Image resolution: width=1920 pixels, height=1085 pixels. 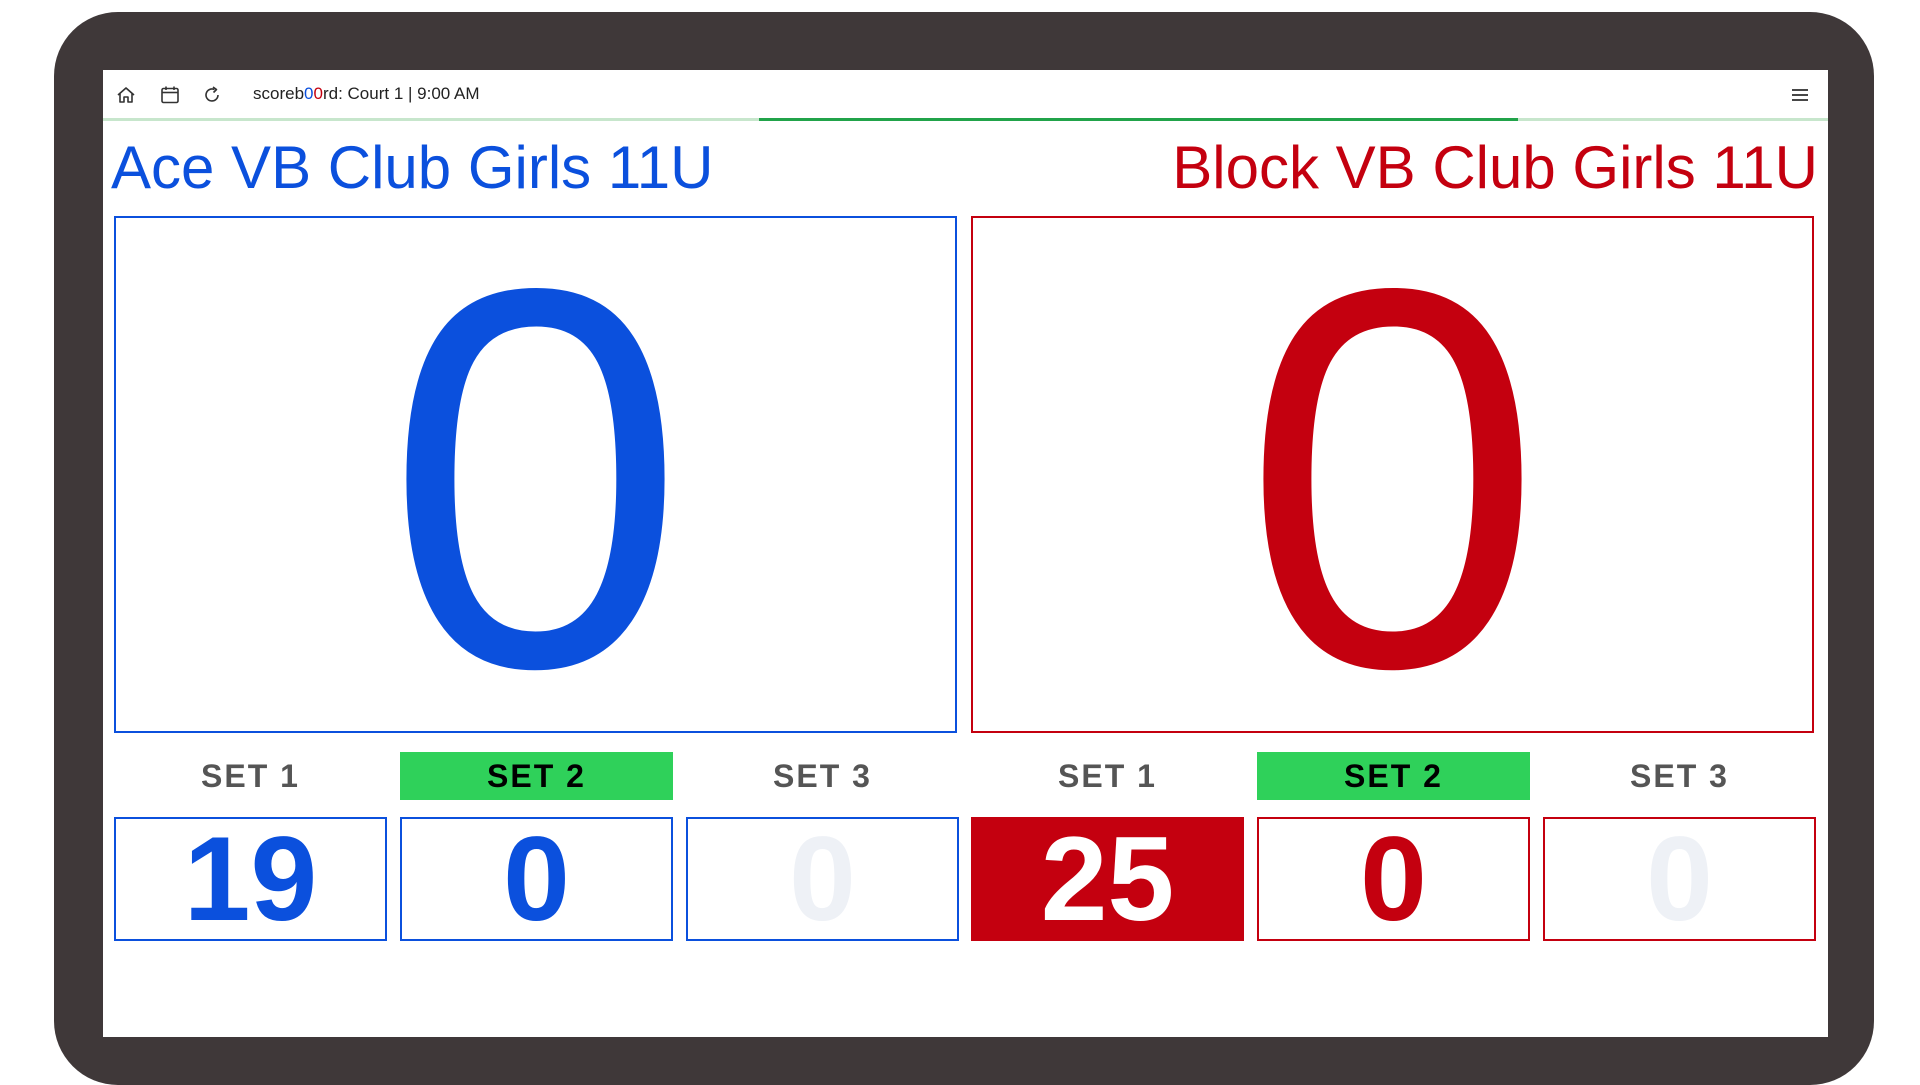 What do you see at coordinates (536, 879) in the screenshot?
I see `home-set-2-score: 0` at bounding box center [536, 879].